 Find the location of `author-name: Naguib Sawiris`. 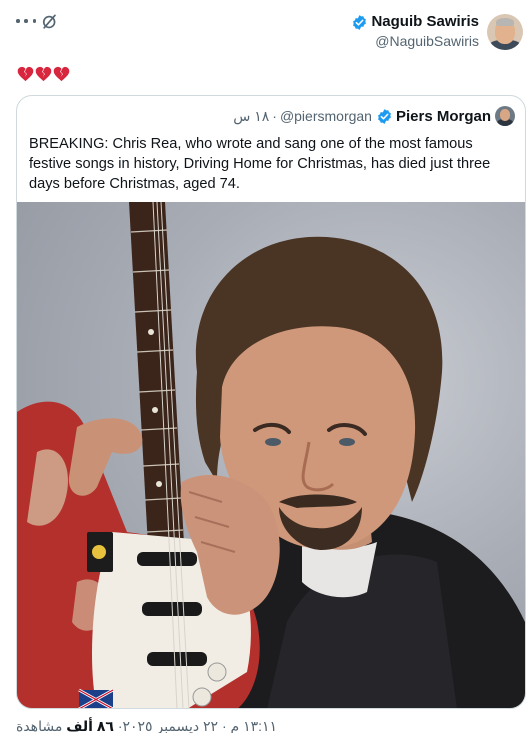

author-name: Naguib Sawiris is located at coordinates (425, 22).